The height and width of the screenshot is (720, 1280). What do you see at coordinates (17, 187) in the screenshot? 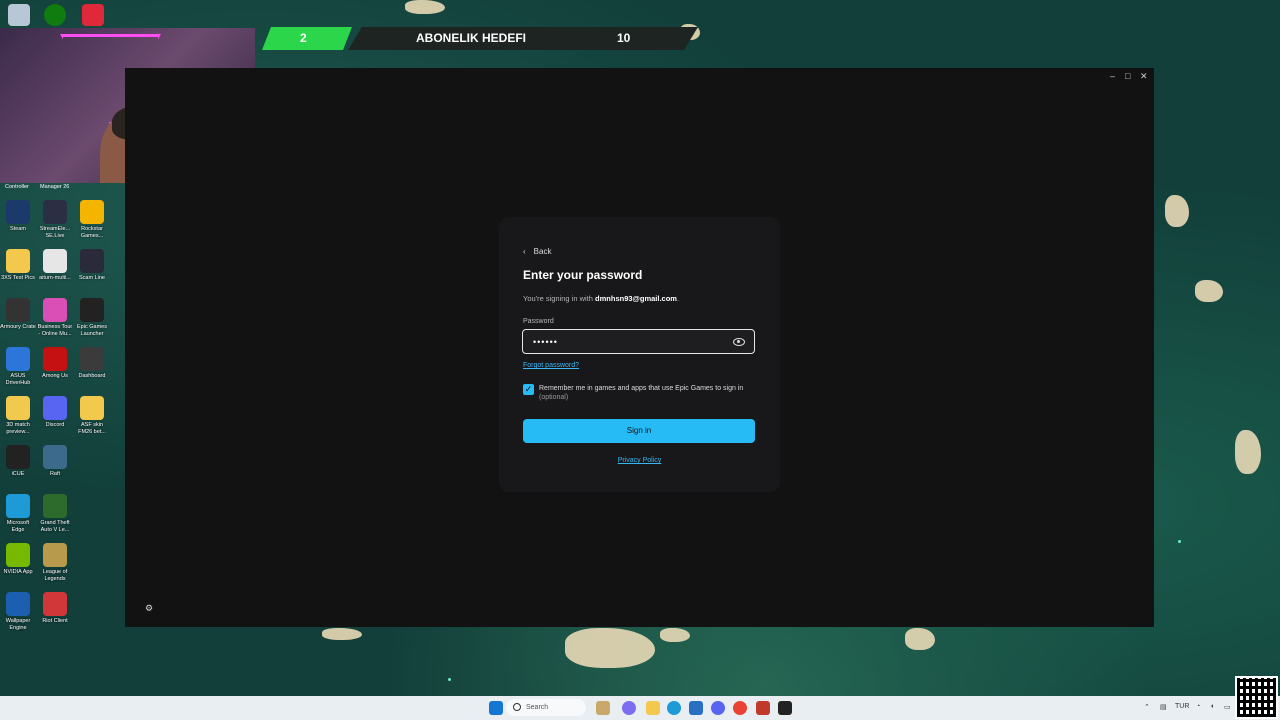
I see `desktop-label: Controller` at bounding box center [17, 187].